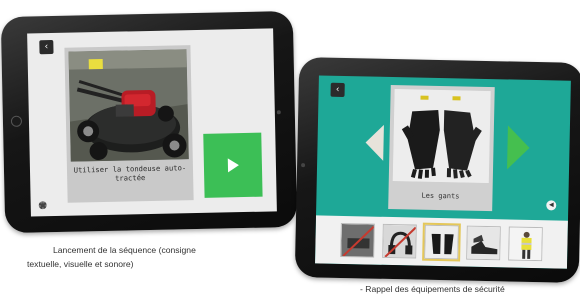  I want to click on right-description: - Rappel des équipements de sécurité, so click(432, 289).